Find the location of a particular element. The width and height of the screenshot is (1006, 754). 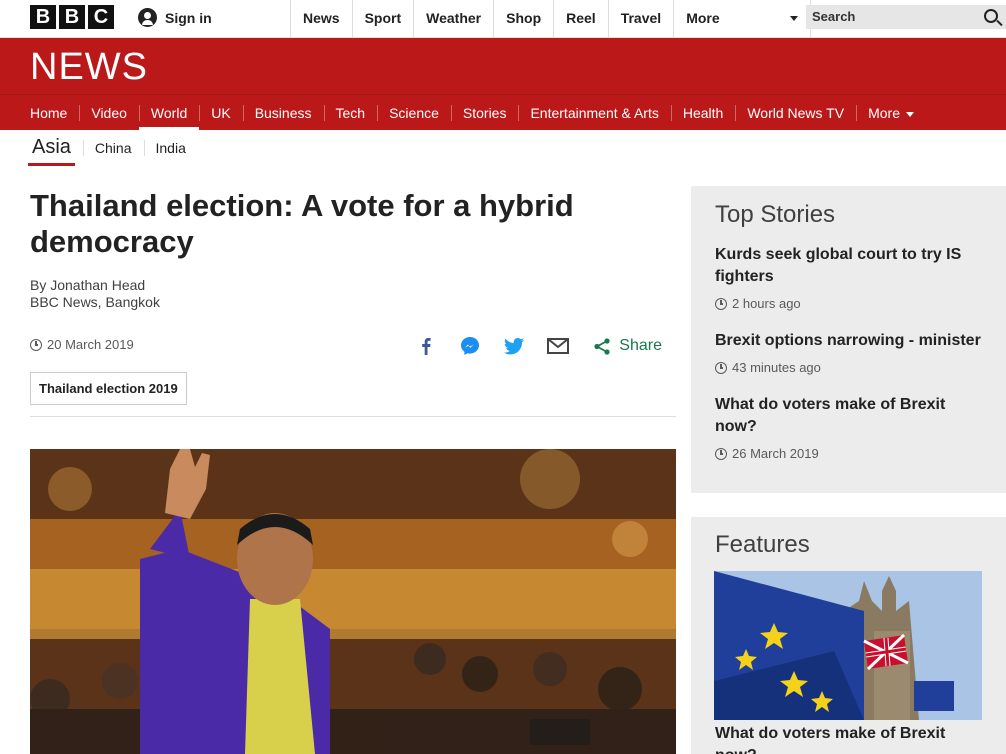

global-nav: News Sport Weather Shop Reel Travel More is located at coordinates (551, 18).